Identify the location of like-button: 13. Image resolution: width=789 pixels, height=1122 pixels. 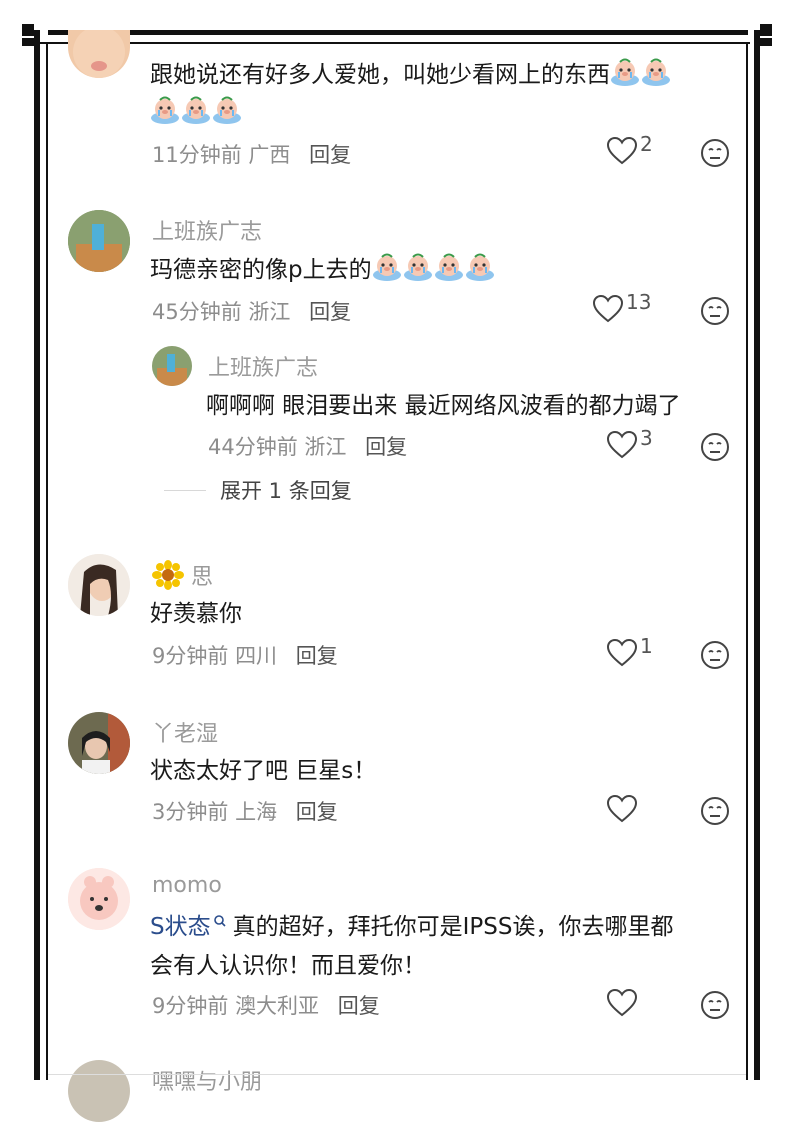
(621, 307).